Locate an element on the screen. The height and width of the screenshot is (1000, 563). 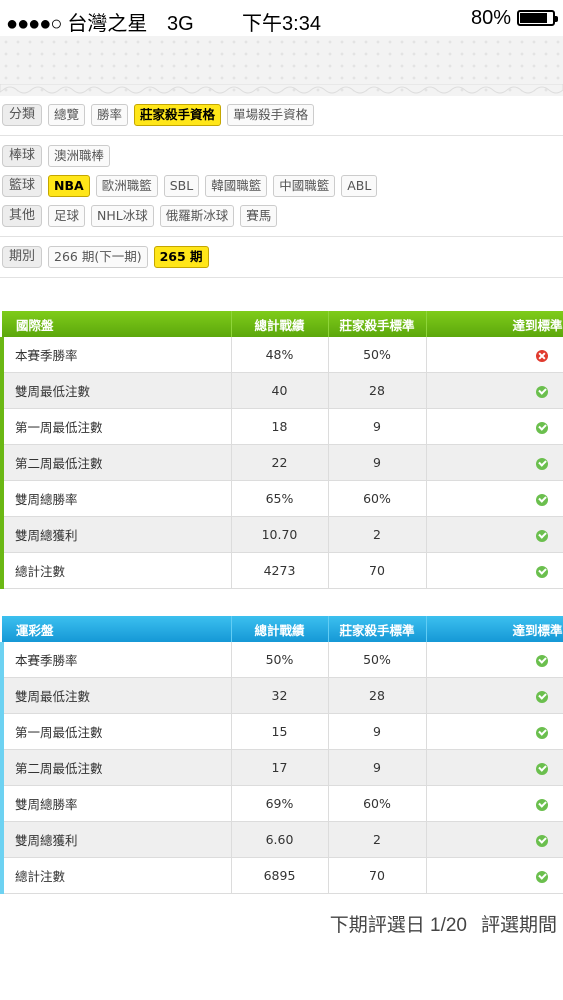
filter-label-category: 分類 is located at coordinates (22, 115).